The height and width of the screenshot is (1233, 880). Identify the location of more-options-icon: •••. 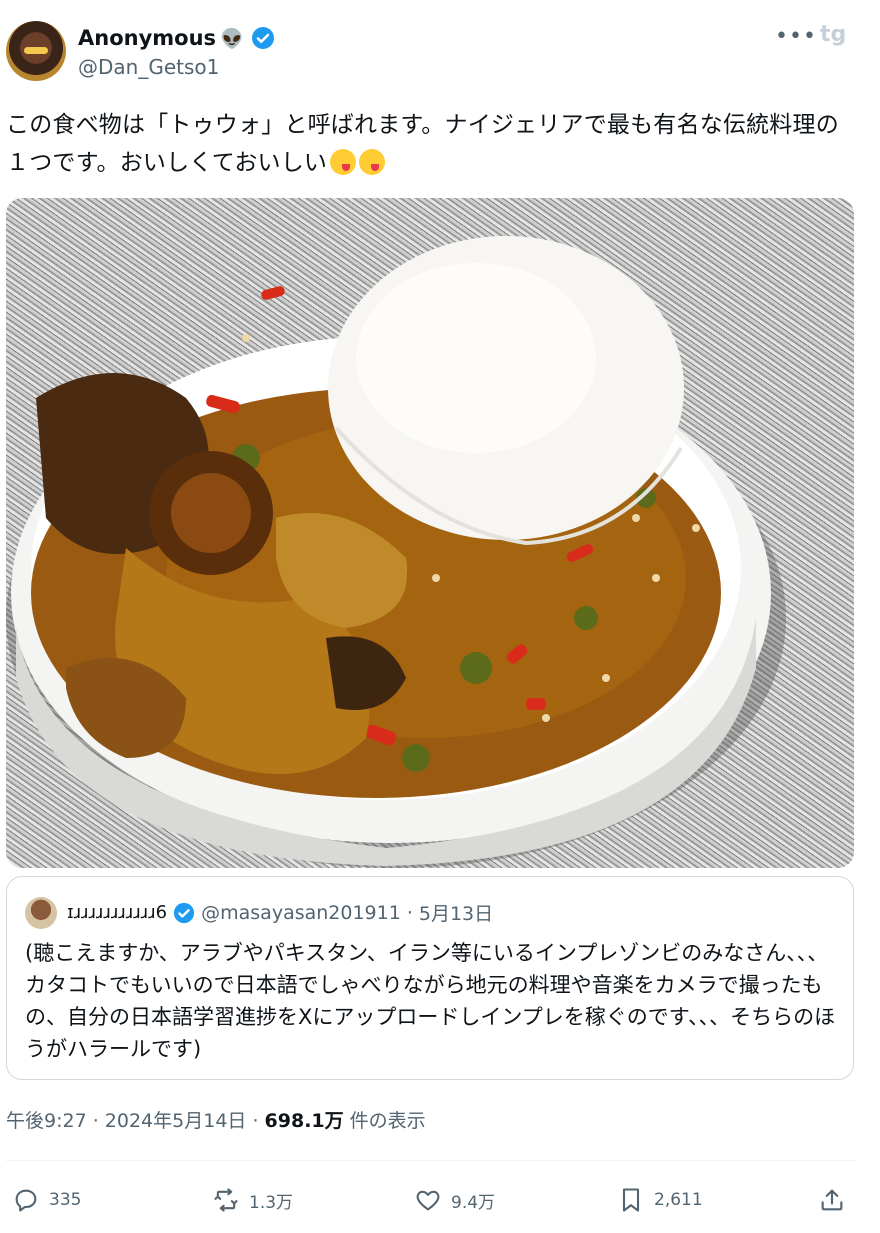
(796, 36).